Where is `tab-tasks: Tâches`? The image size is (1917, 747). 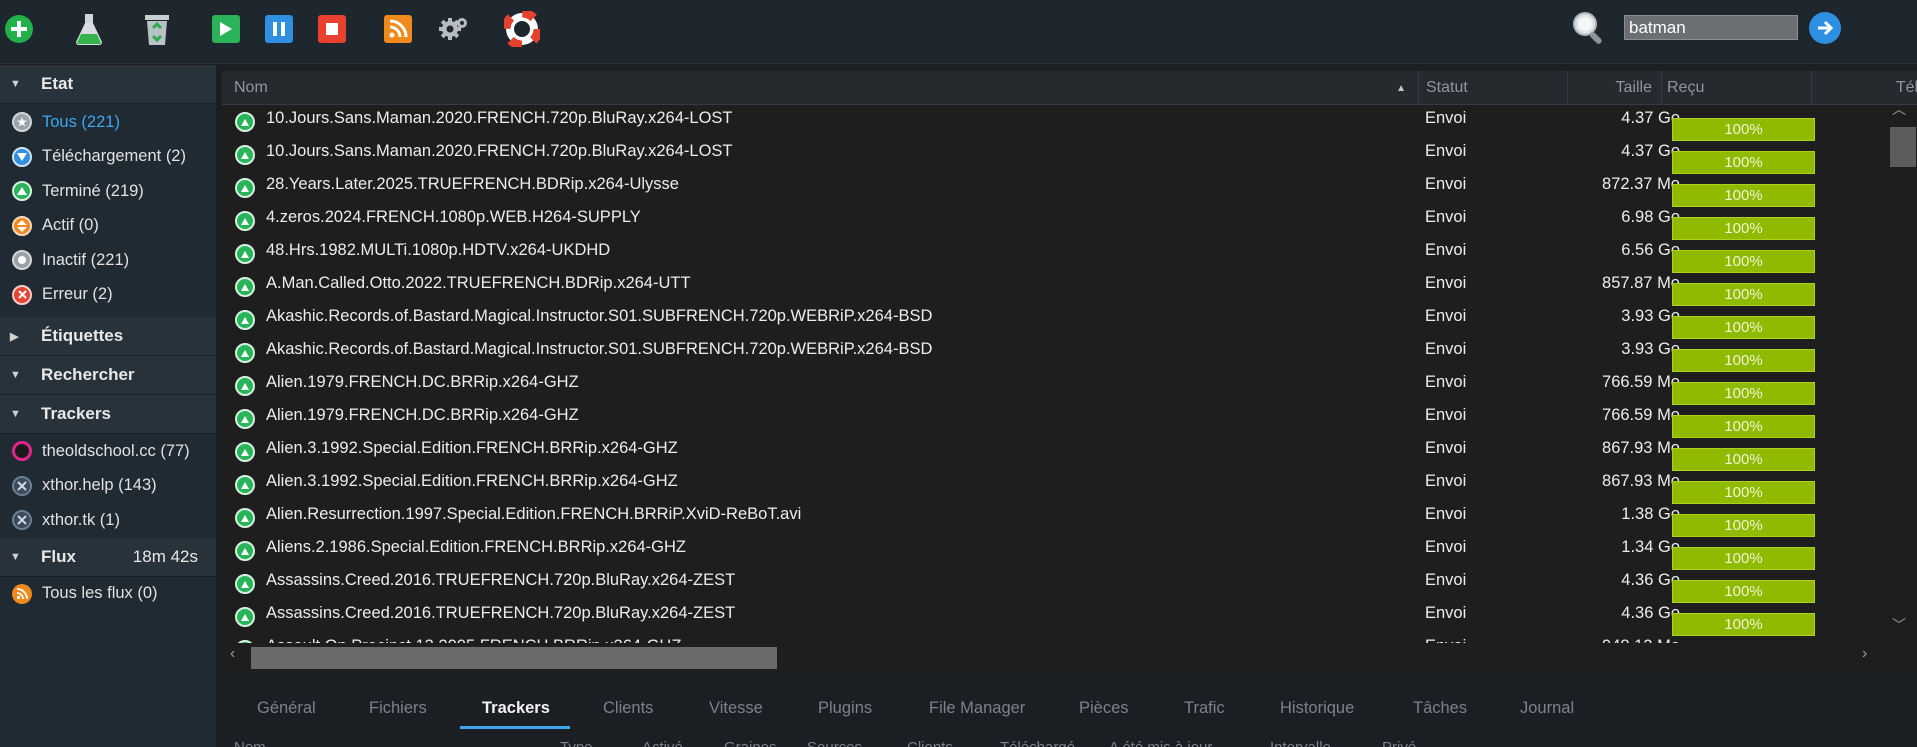
tab-tasks: Tâches is located at coordinates (1440, 708).